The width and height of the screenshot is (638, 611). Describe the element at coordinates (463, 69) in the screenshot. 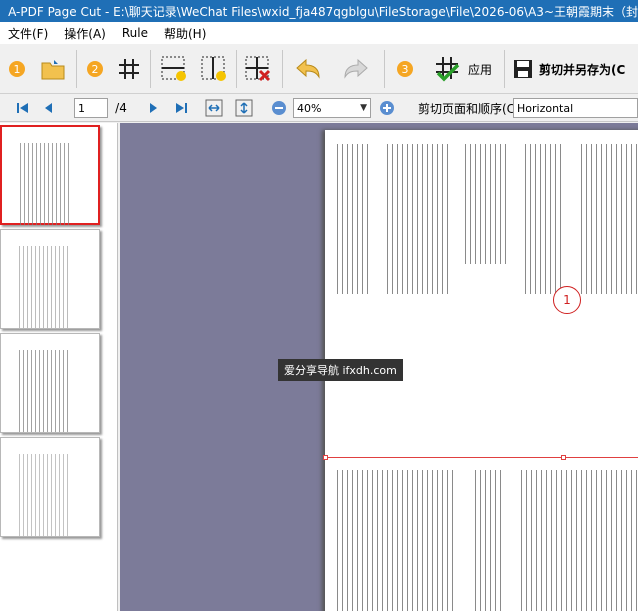

I see `apply-button: 应用` at that location.